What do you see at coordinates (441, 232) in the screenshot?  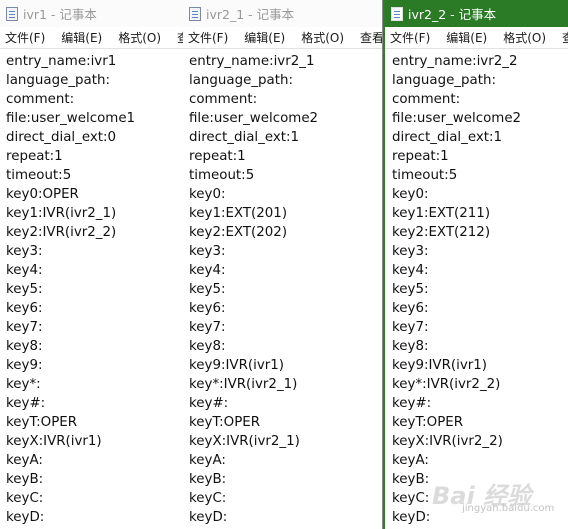 I see `text-line: key2:EXT(212)` at bounding box center [441, 232].